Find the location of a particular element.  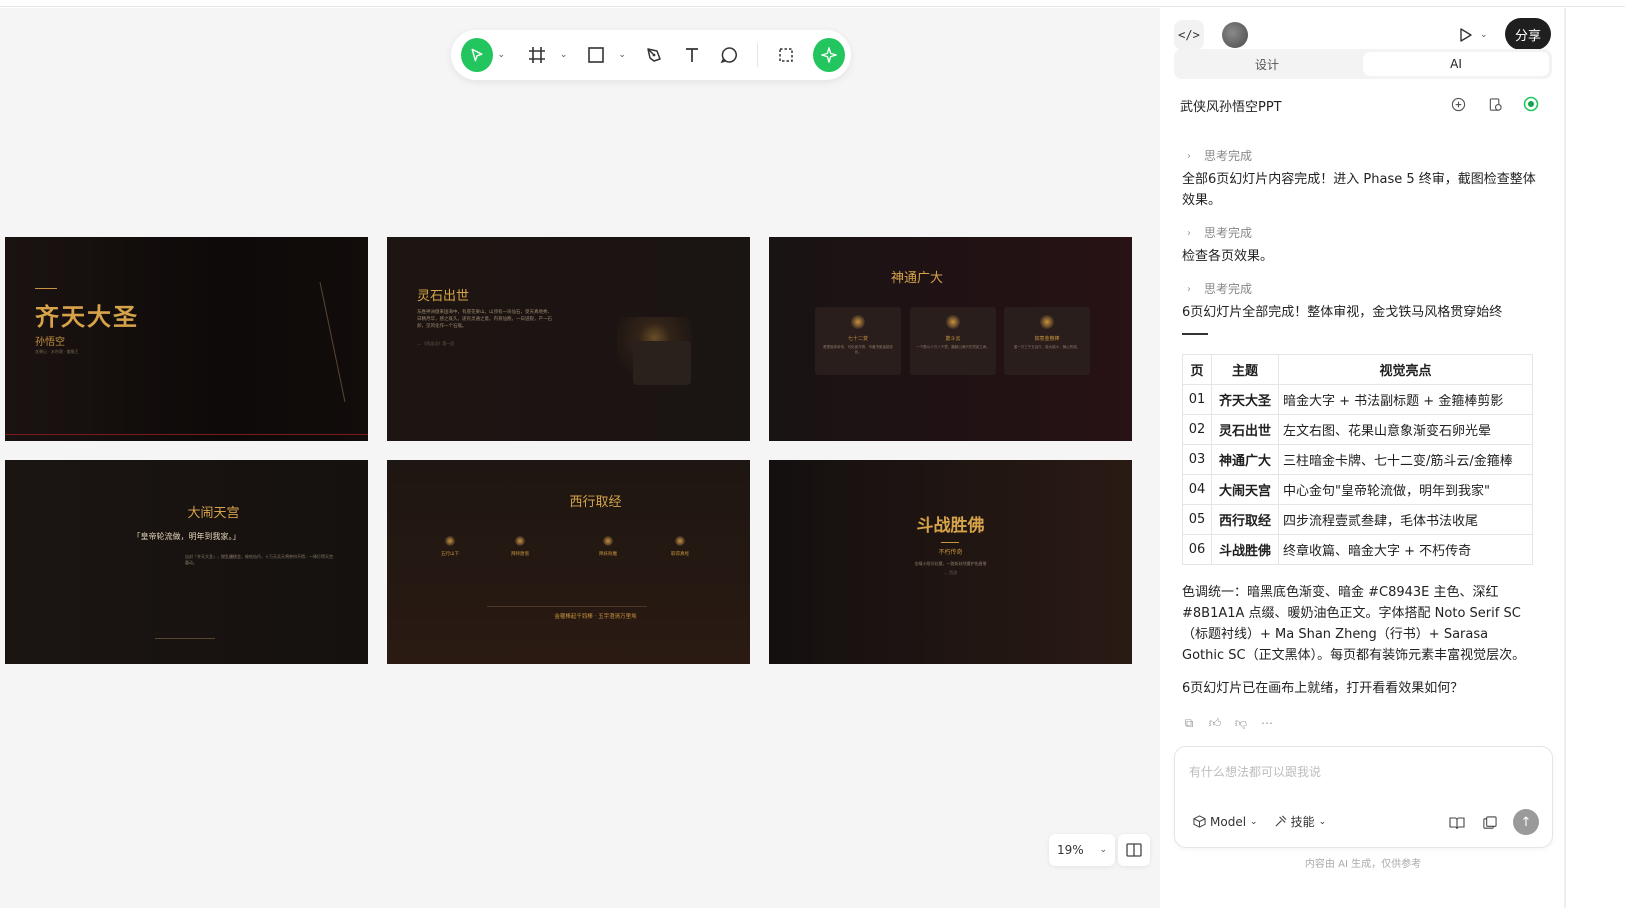

table-row: 03 神通广大 三柱暗金卡牌、七十二变/筋斗云/金箍棒 is located at coordinates (1357, 459).